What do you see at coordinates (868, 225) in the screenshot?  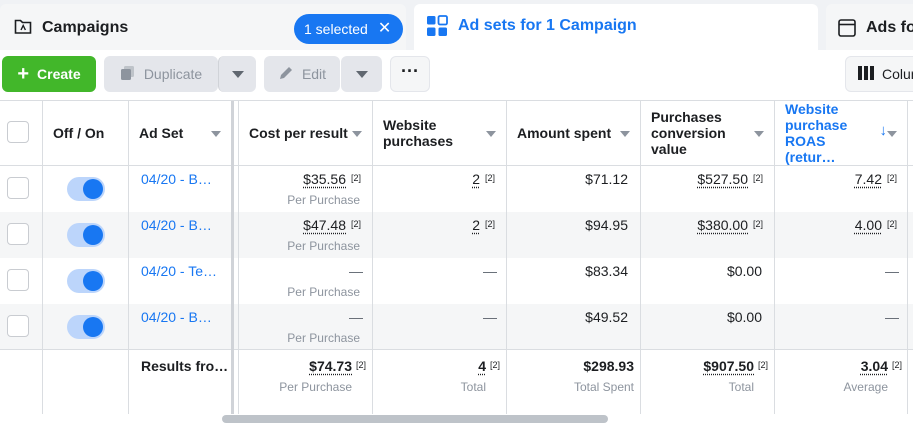 I see `roas-value: 4.00` at bounding box center [868, 225].